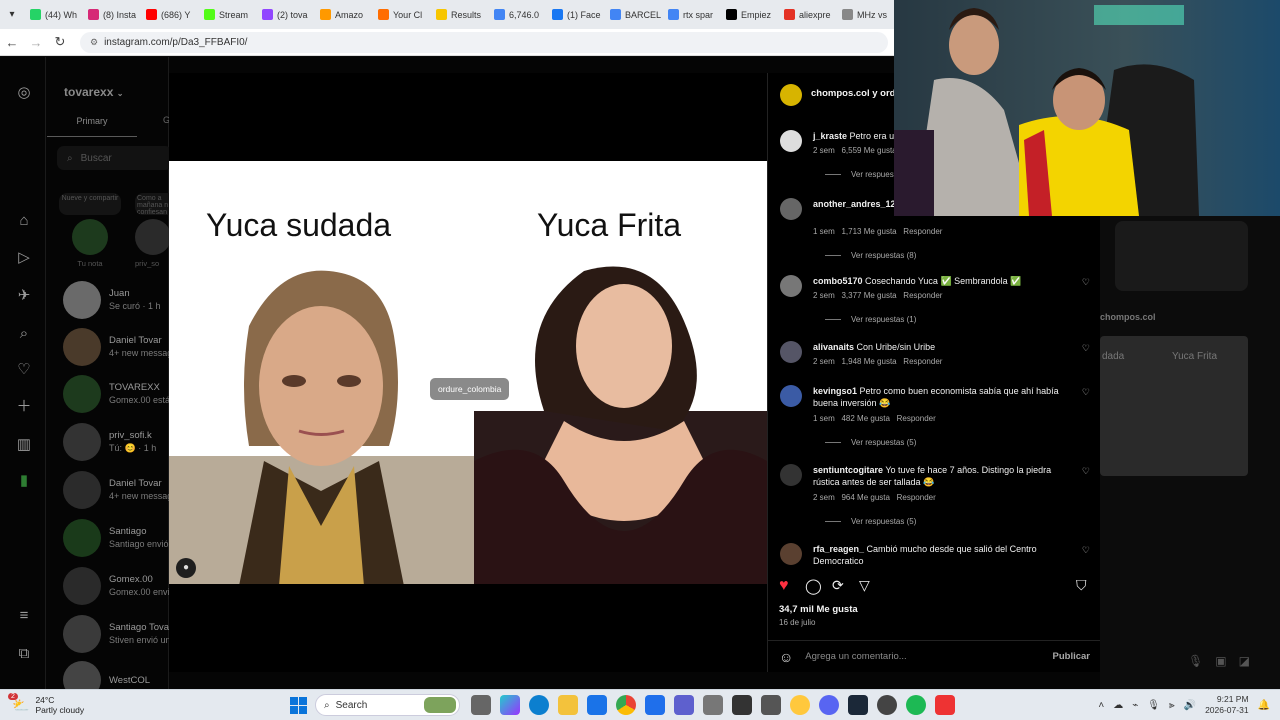 This screenshot has width=1280, height=720. What do you see at coordinates (24, 258) in the screenshot?
I see `reels-icon: ▷` at bounding box center [24, 258].